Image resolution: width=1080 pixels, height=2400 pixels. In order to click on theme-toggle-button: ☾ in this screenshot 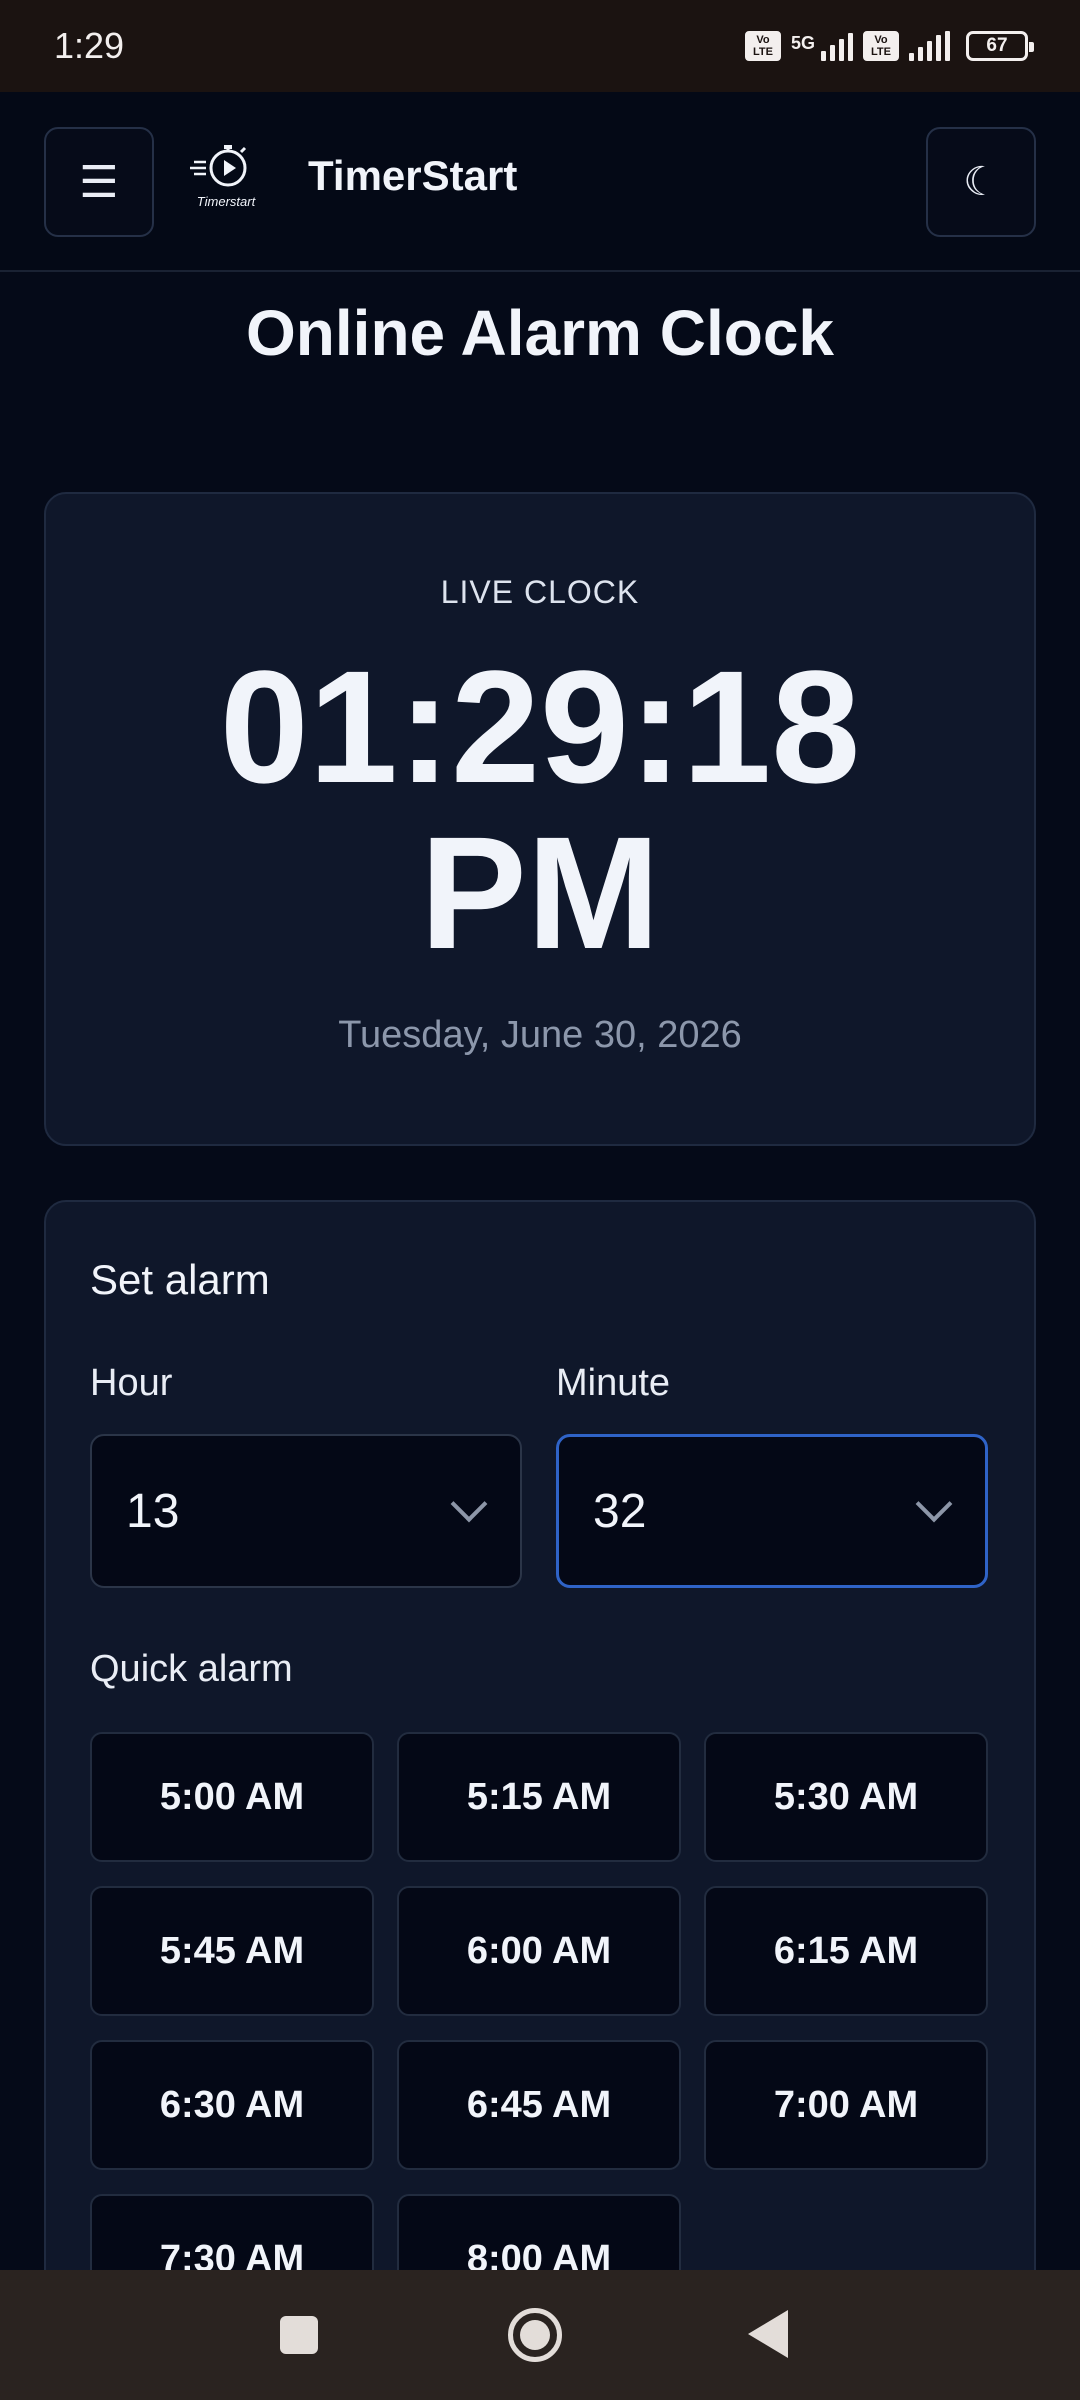, I will do `click(981, 182)`.